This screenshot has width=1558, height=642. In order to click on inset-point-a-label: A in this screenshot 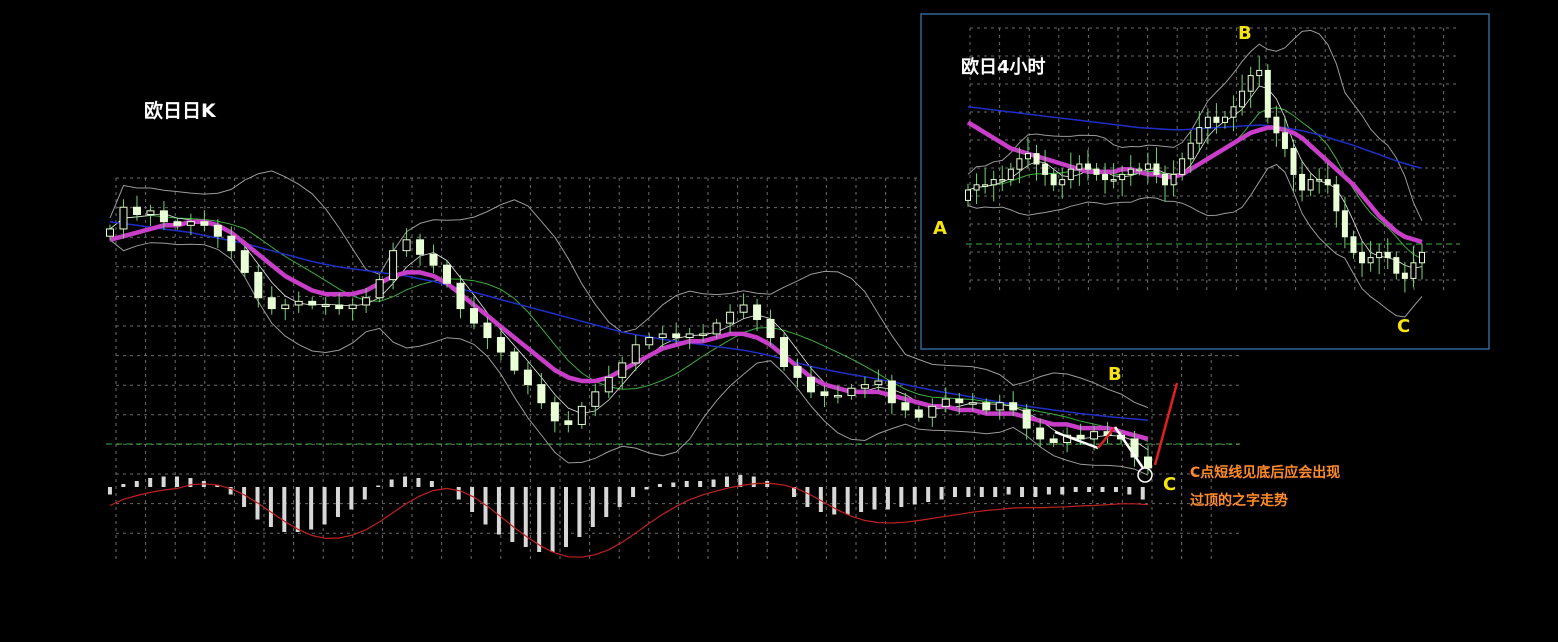, I will do `click(940, 228)`.